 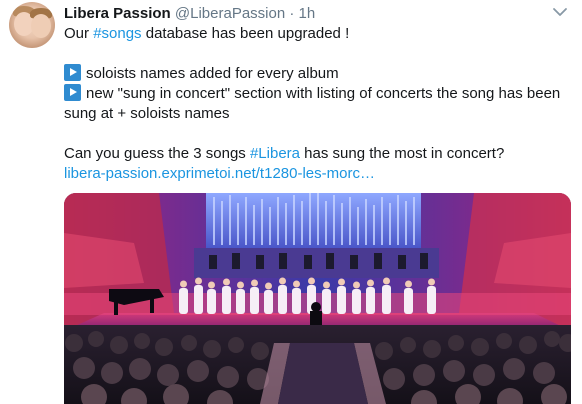 I want to click on hashtag-libera: #Libera, so click(x=275, y=153).